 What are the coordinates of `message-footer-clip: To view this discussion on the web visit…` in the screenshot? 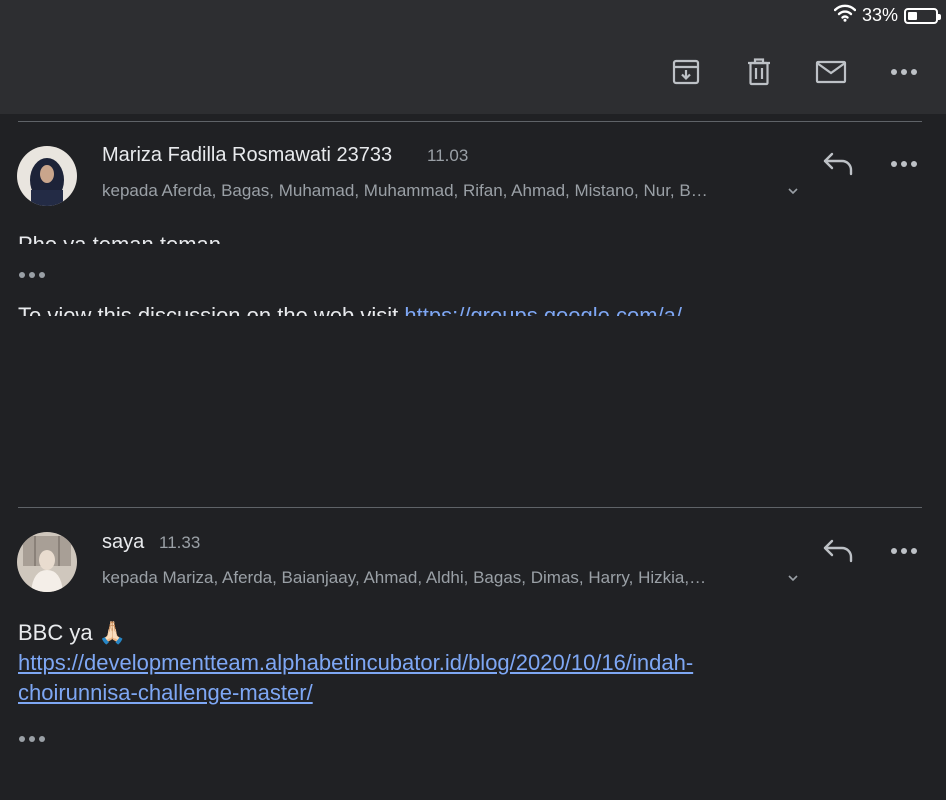 It's located at (403, 308).